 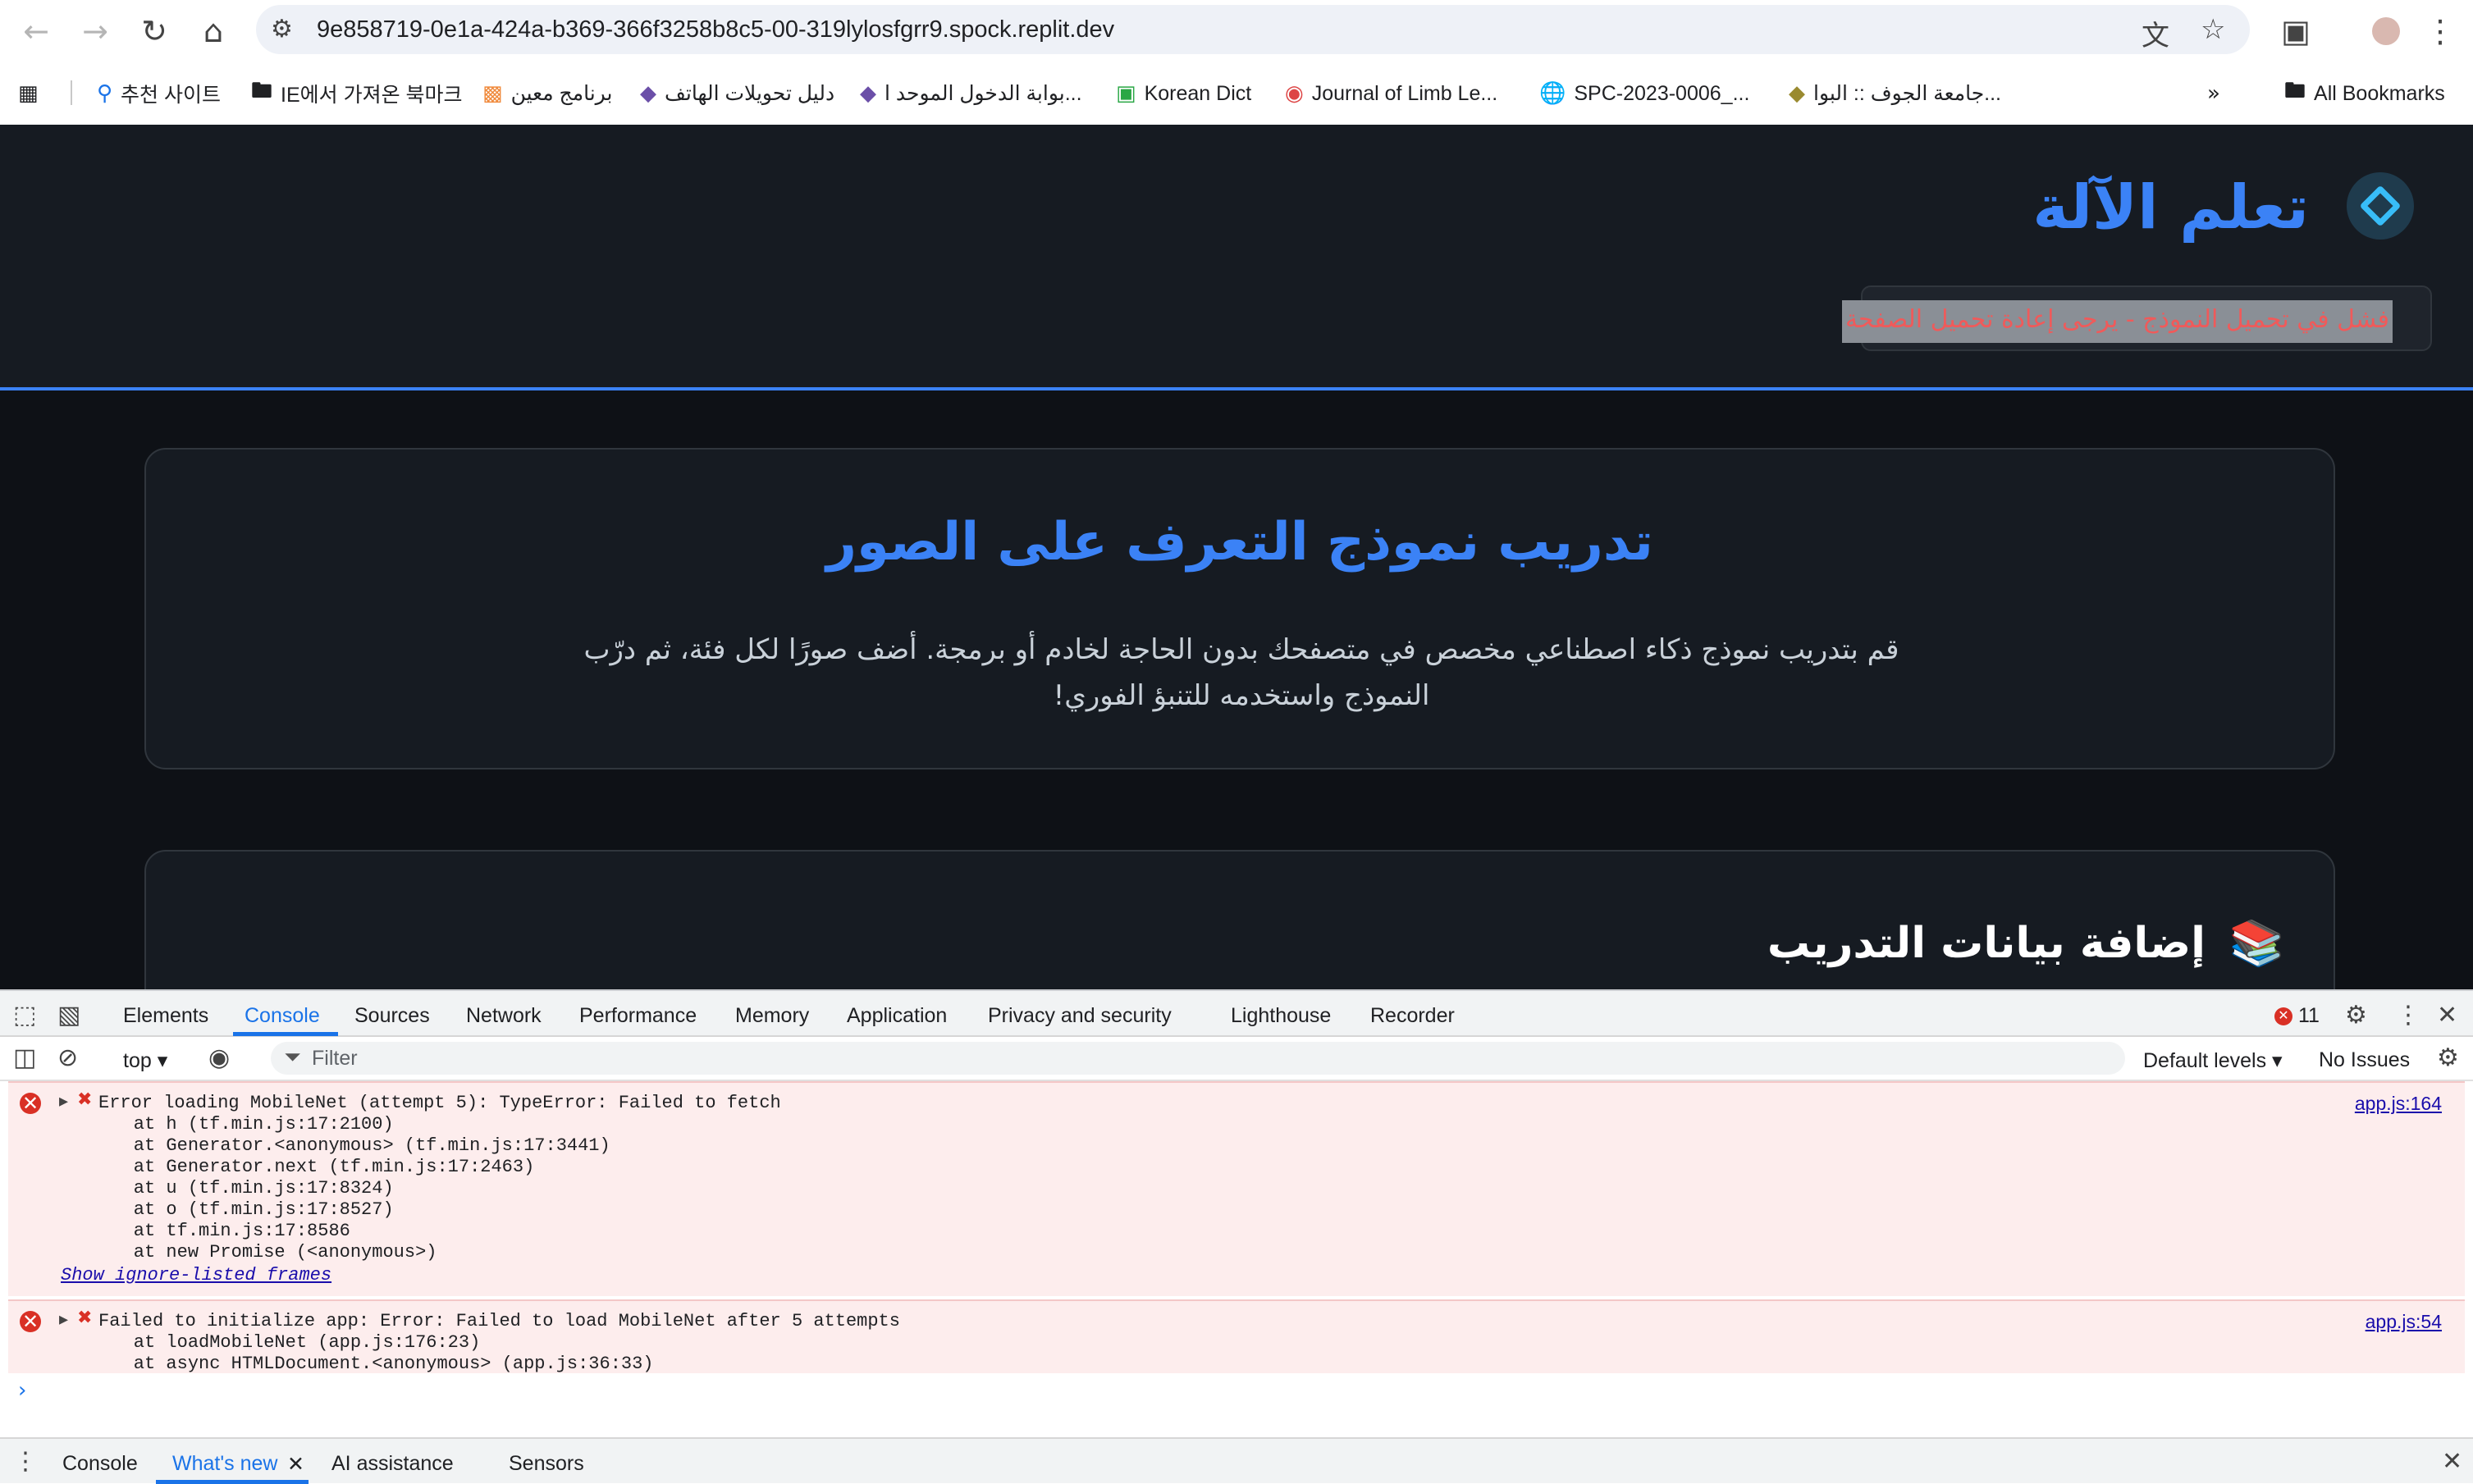 What do you see at coordinates (499, 1321) in the screenshot?
I see `error-line: Failed to initialize app: Error` at bounding box center [499, 1321].